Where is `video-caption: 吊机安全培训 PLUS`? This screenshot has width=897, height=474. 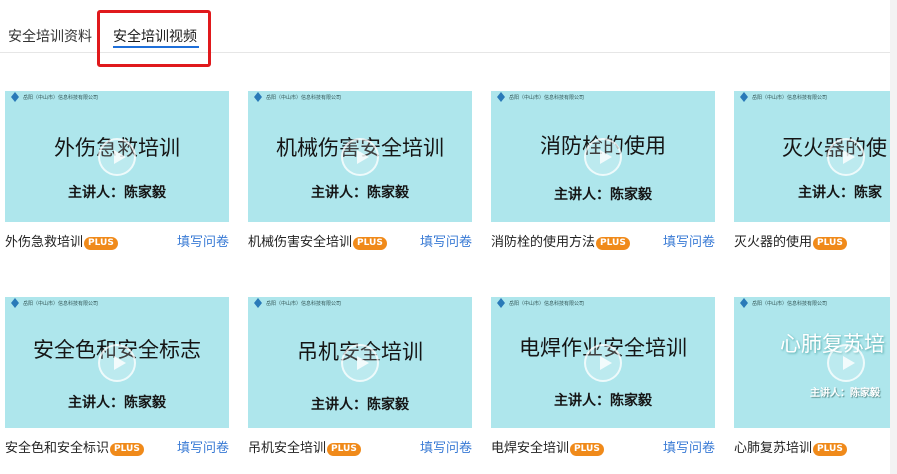 video-caption: 吊机安全培训 PLUS is located at coordinates (304, 446).